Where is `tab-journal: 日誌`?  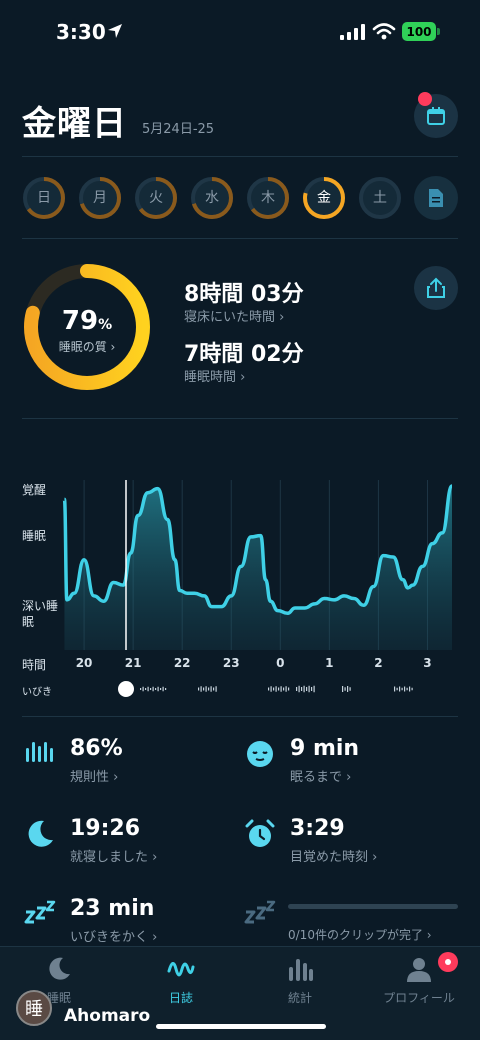
tab-journal: 日誌 is located at coordinates (181, 980).